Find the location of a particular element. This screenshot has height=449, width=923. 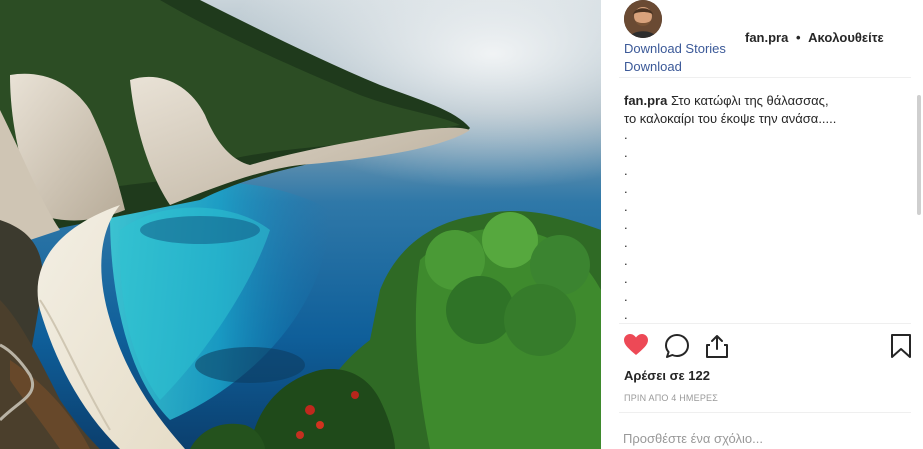

bookmark-icon is located at coordinates (901, 346).